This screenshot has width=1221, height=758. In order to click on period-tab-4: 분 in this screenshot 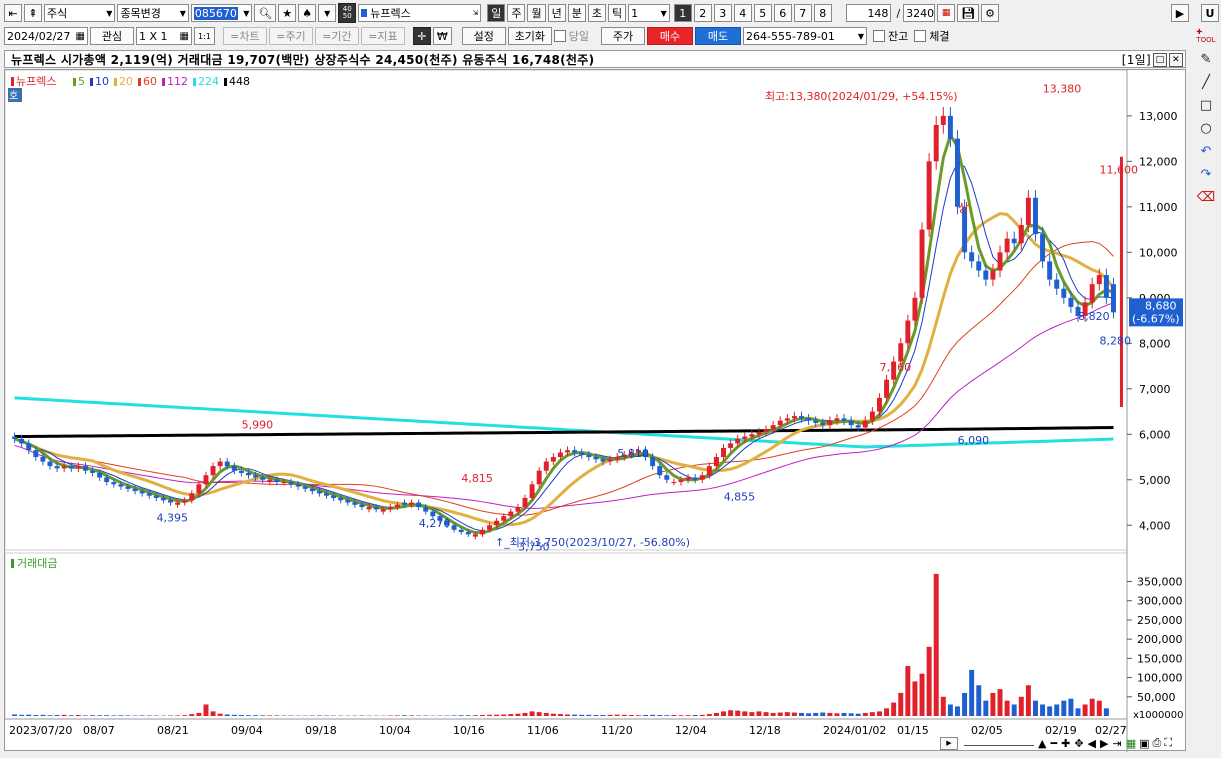, I will do `click(576, 13)`.